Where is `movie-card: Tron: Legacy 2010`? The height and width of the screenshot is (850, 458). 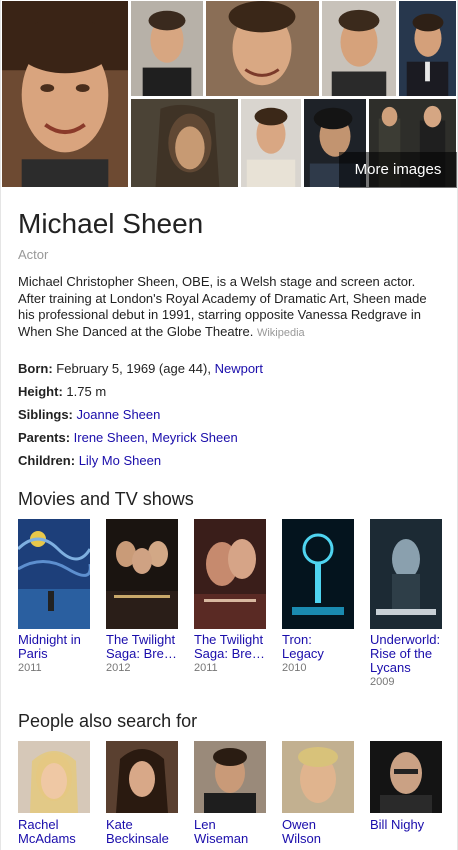
movie-card: Tron: Legacy 2010 is located at coordinates (318, 596).